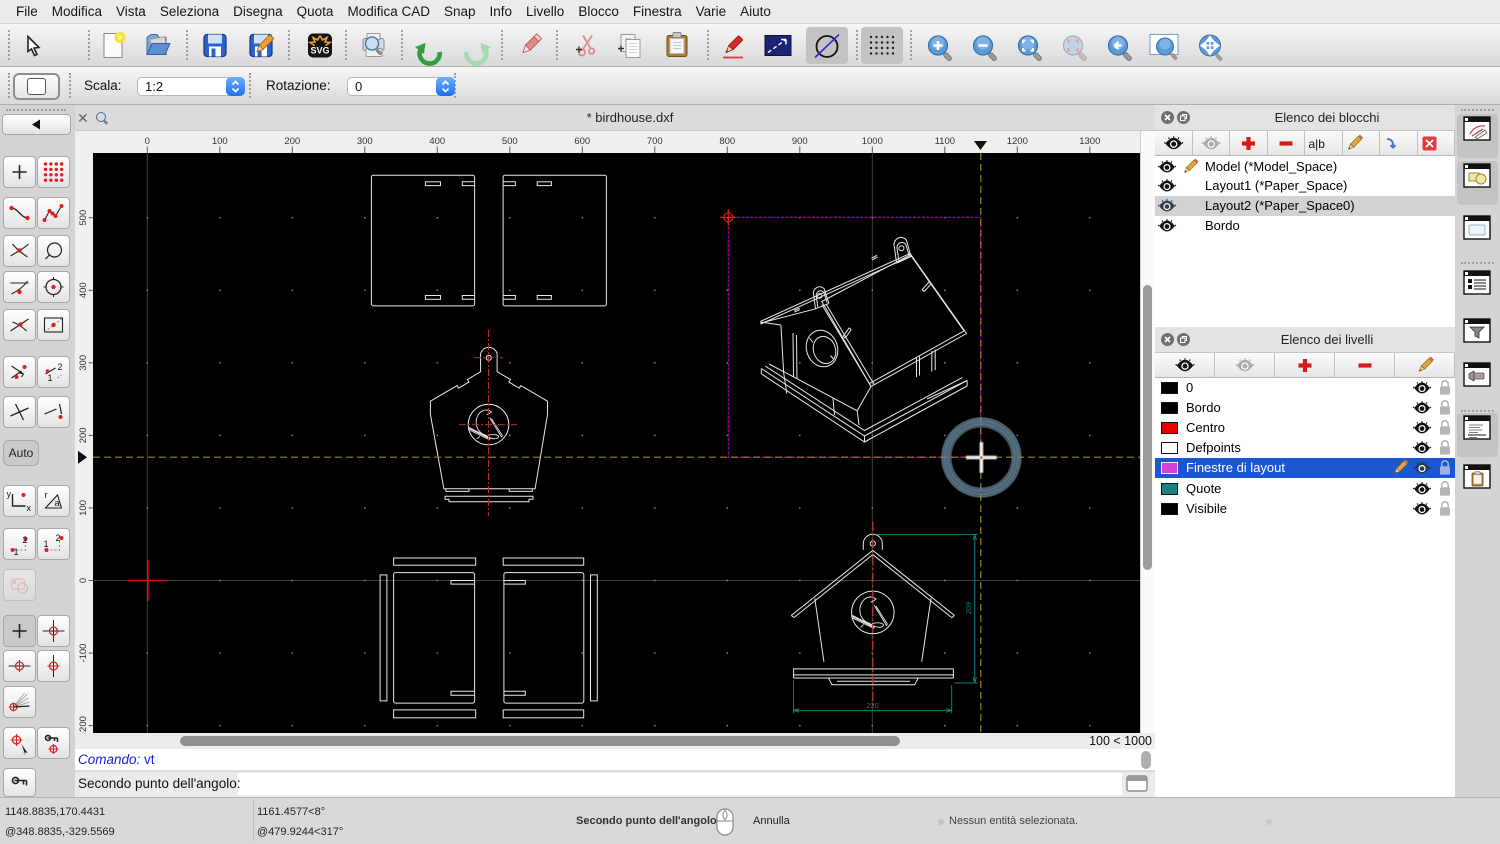  I want to click on svg-text: SVG, so click(319, 51).